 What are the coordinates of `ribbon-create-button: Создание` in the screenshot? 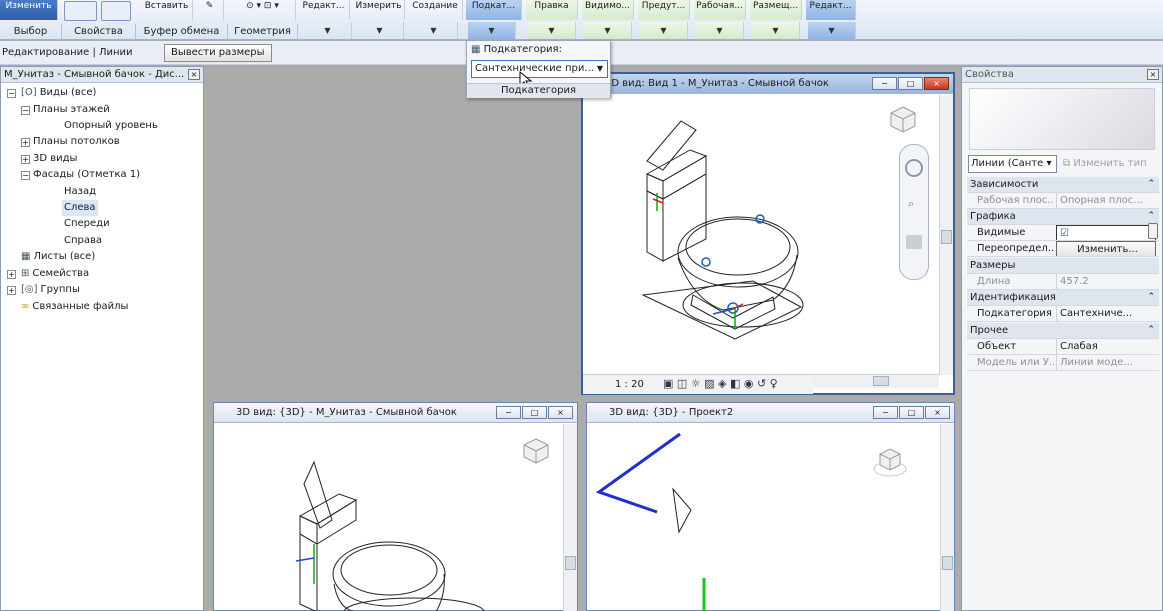 It's located at (435, 10).